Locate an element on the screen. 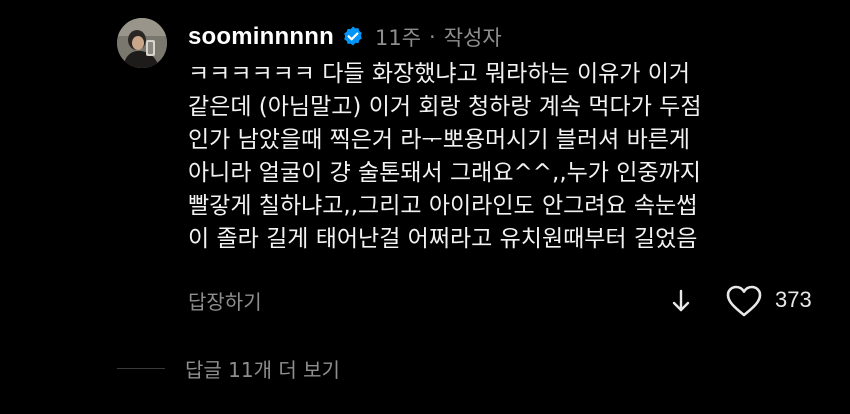  avatar is located at coordinates (142, 43).